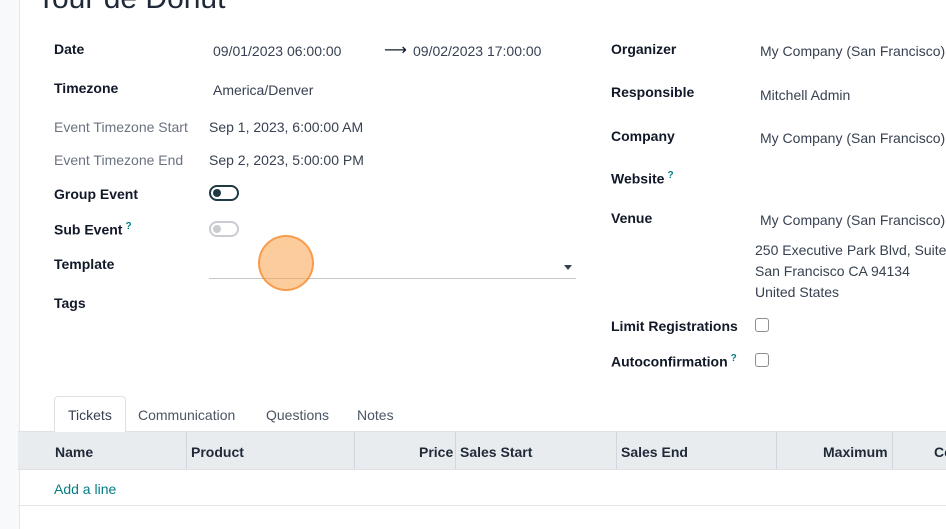 The width and height of the screenshot is (946, 529). Describe the element at coordinates (286, 160) in the screenshot. I see `tz-end-value: Sep 2, 2023, 5:00:00 PM` at that location.